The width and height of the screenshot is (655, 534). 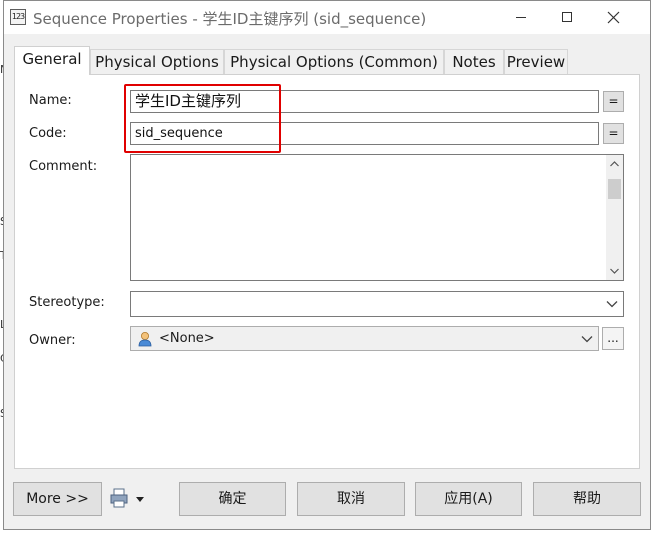 I want to click on minimize-button, so click(x=521, y=17).